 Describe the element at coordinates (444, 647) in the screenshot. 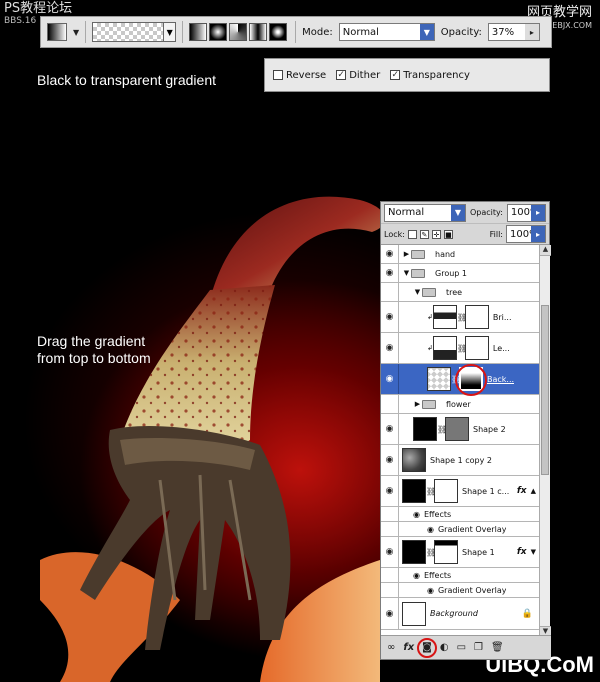

I see `adjustment-layer-icon: ◐` at that location.